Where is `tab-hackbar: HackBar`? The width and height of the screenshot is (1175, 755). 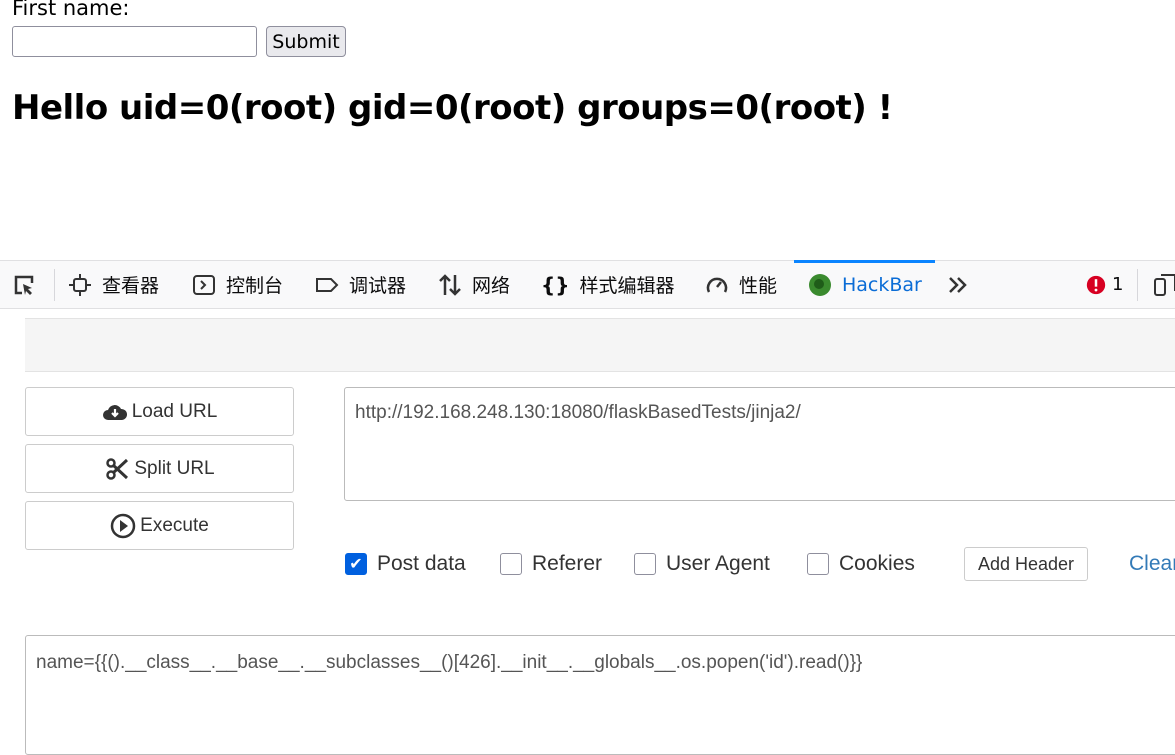
tab-hackbar: HackBar is located at coordinates (865, 284).